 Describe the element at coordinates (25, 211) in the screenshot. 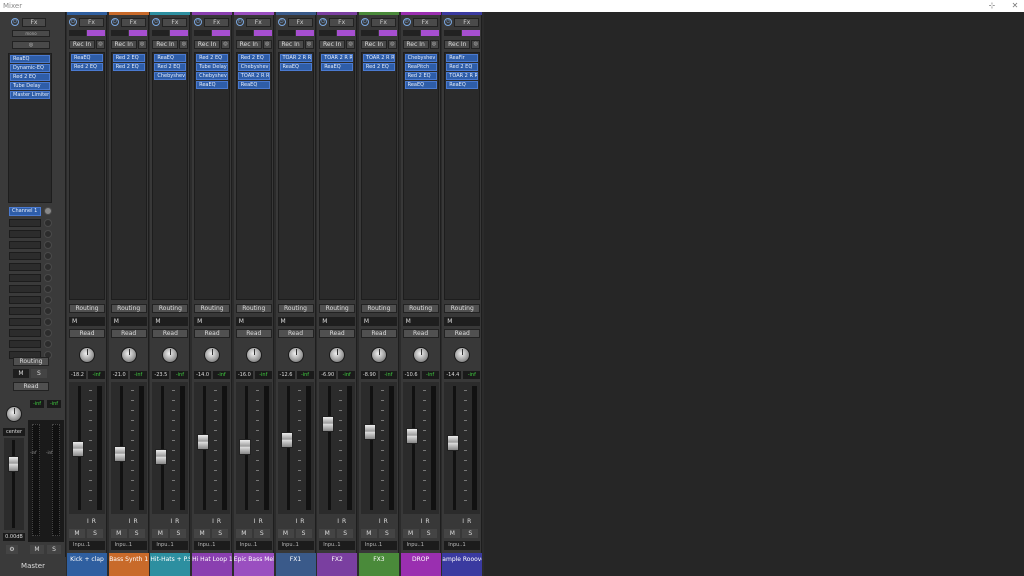

I see `master-send-slot: Channel 1` at that location.